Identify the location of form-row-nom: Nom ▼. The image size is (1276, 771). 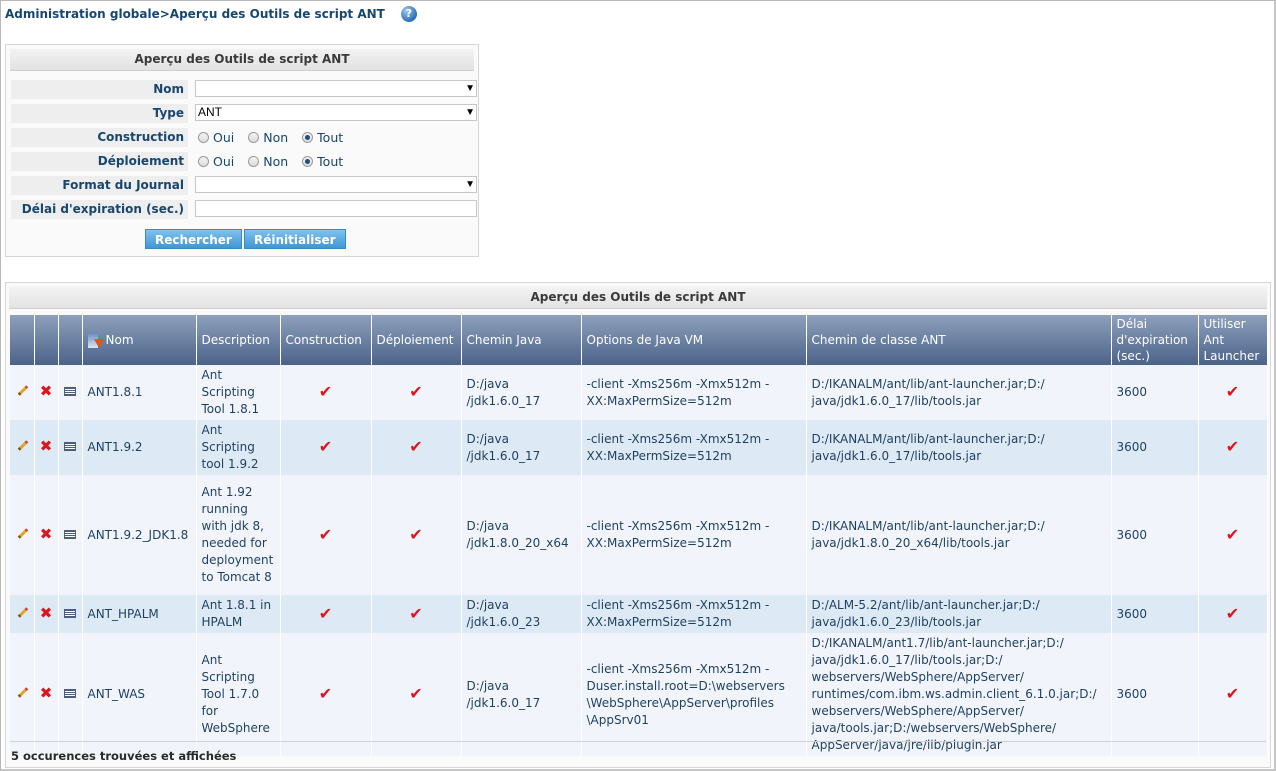
(244, 89).